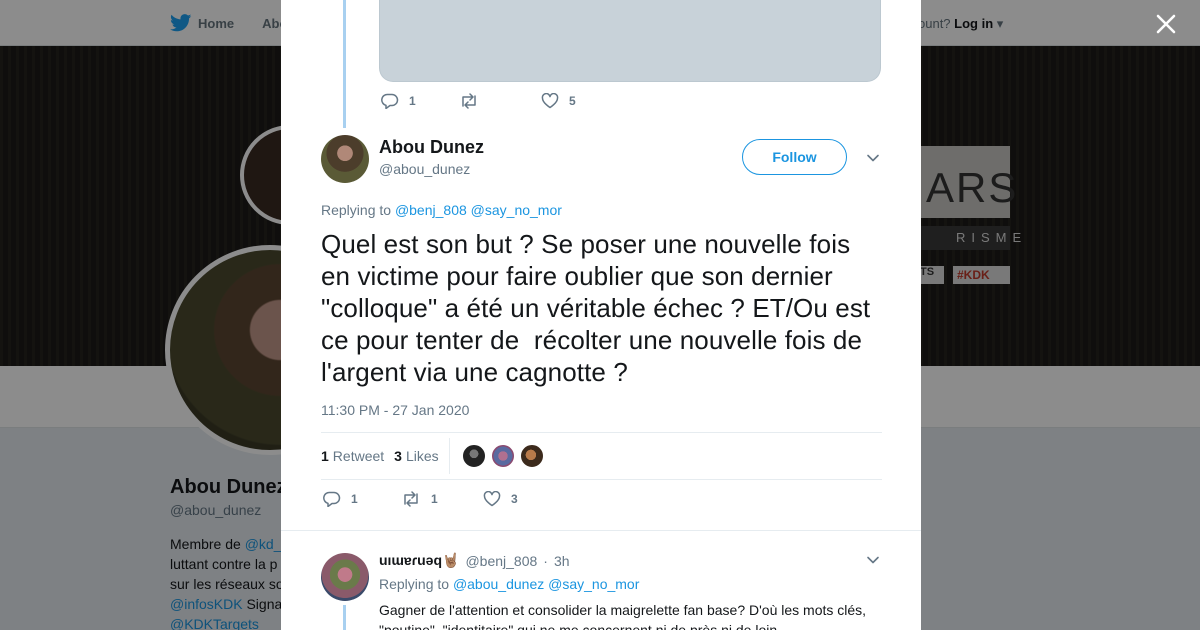 The height and width of the screenshot is (630, 1200). What do you see at coordinates (1166, 24) in the screenshot?
I see `close-icon` at bounding box center [1166, 24].